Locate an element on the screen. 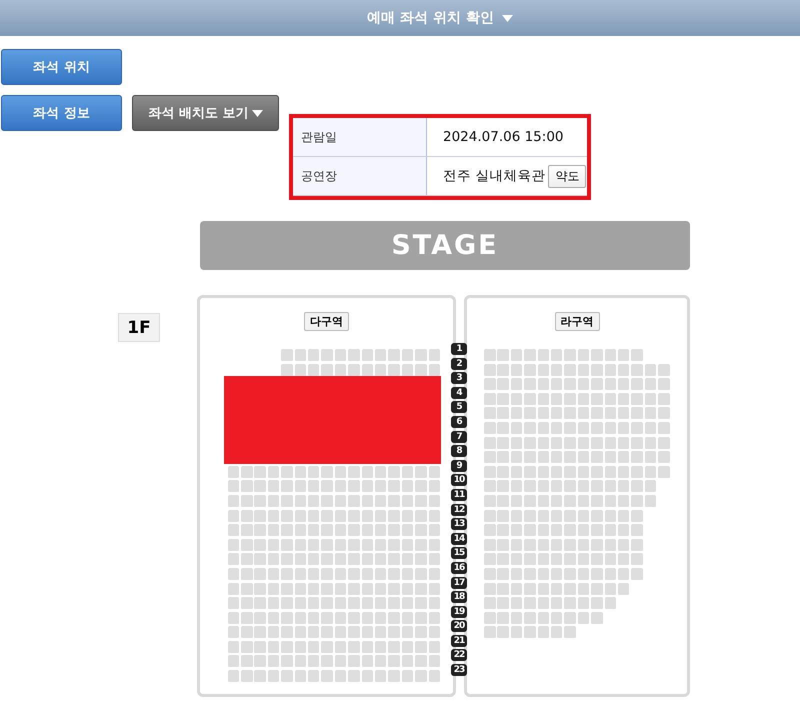  row-number: 19 is located at coordinates (459, 612).